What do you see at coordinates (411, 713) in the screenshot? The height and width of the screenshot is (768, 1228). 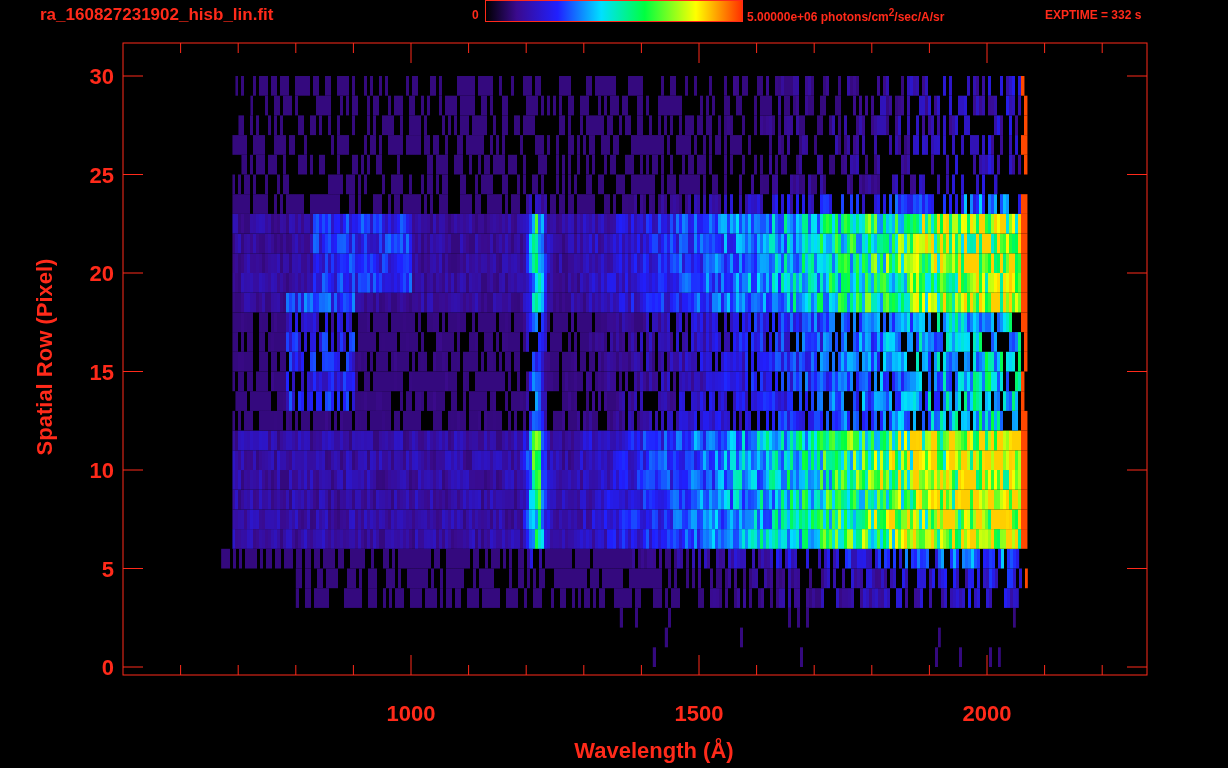 I see `axis-tick-label: 1000` at bounding box center [411, 713].